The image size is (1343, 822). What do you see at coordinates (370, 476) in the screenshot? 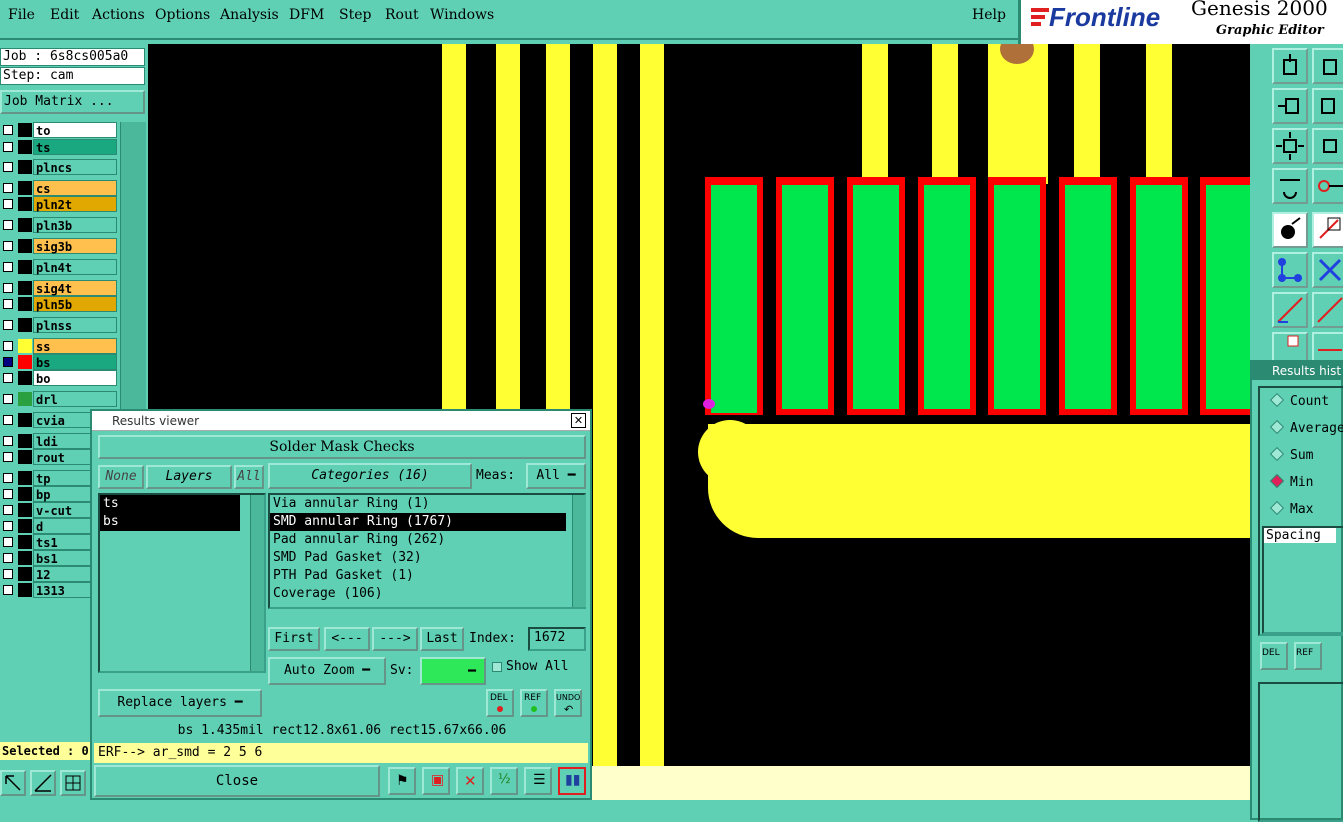
I see `categories-button: Categories (16)` at bounding box center [370, 476].